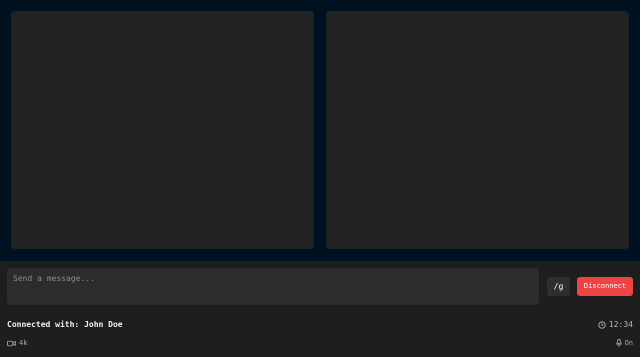 The height and width of the screenshot is (357, 640). Describe the element at coordinates (17, 343) in the screenshot. I see `video-quality: 4k` at that location.